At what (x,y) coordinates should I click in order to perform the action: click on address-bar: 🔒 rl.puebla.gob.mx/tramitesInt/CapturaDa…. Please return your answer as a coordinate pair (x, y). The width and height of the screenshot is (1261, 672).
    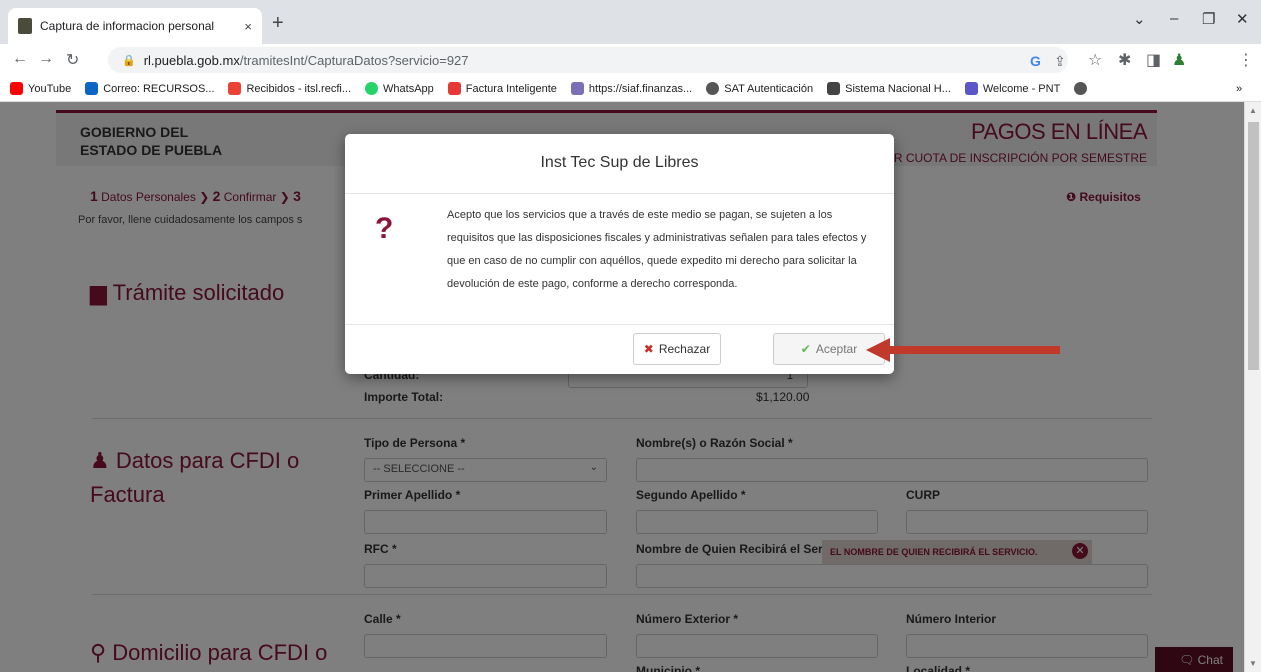
    Looking at the image, I should click on (588, 60).